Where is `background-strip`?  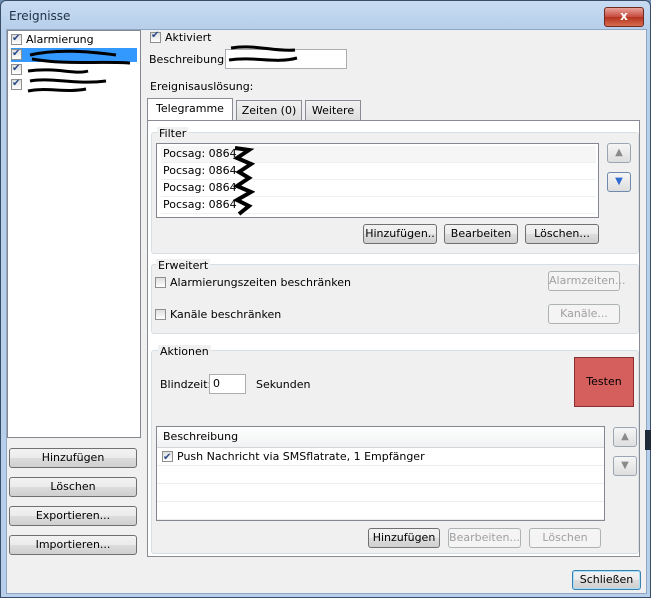
background-strip is located at coordinates (648, 440).